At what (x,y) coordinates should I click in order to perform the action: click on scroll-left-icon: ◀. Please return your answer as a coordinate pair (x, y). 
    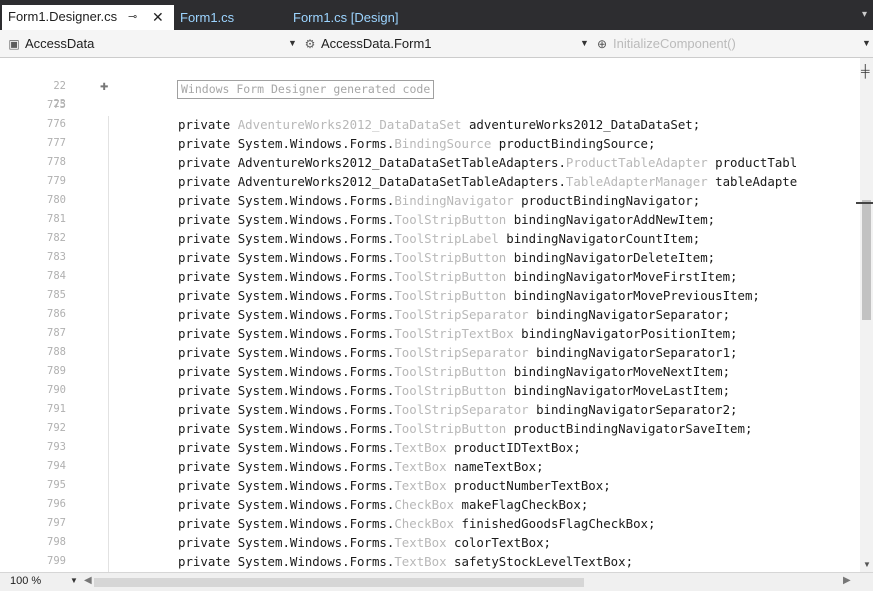
    Looking at the image, I should click on (88, 580).